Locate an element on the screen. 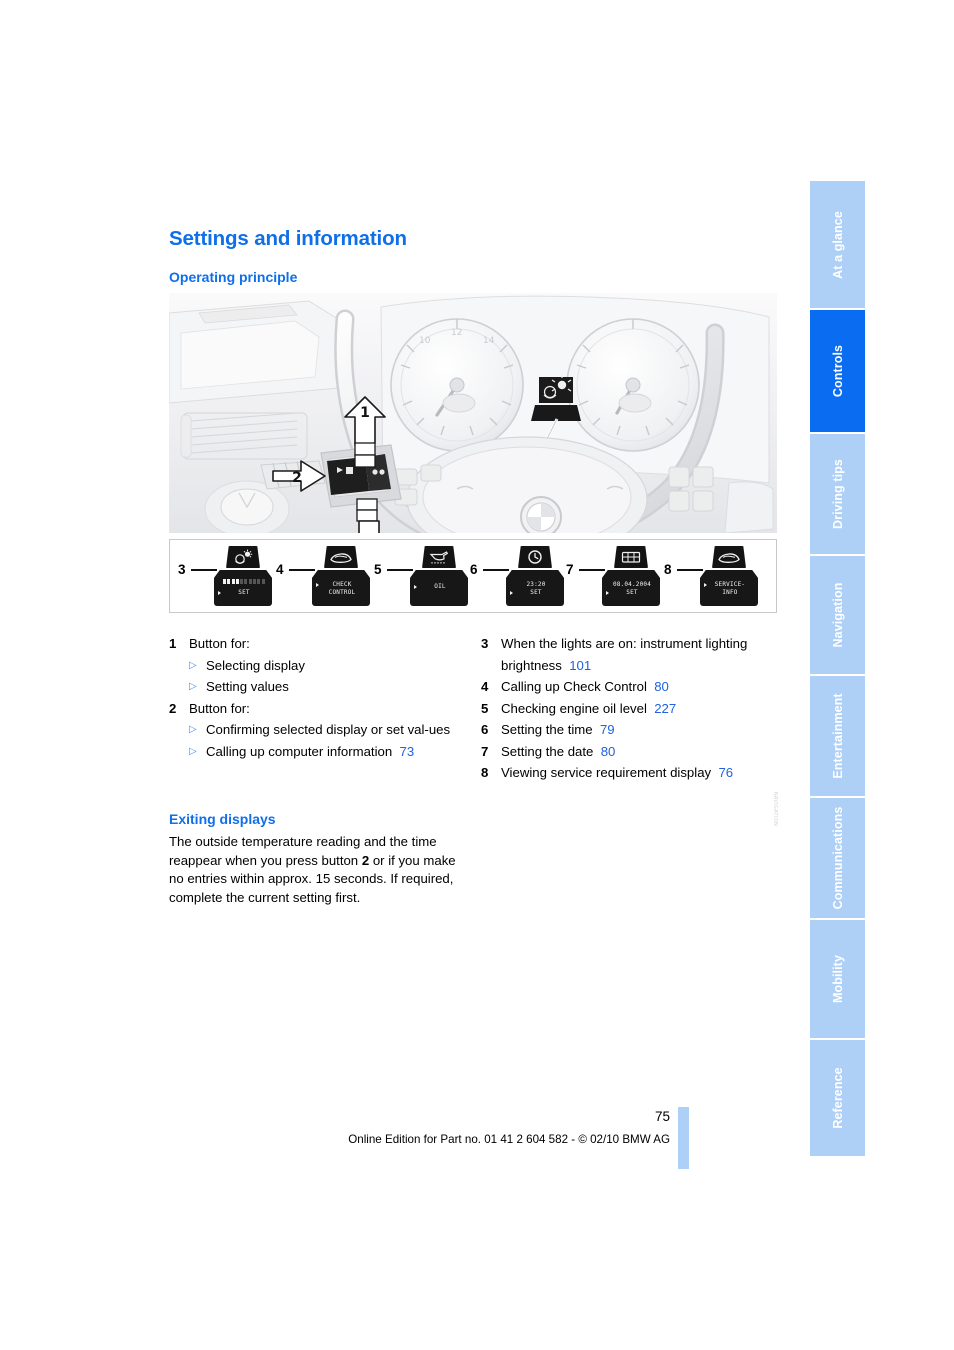  sidebar-tab-label: At a glance is located at coordinates (837, 244).